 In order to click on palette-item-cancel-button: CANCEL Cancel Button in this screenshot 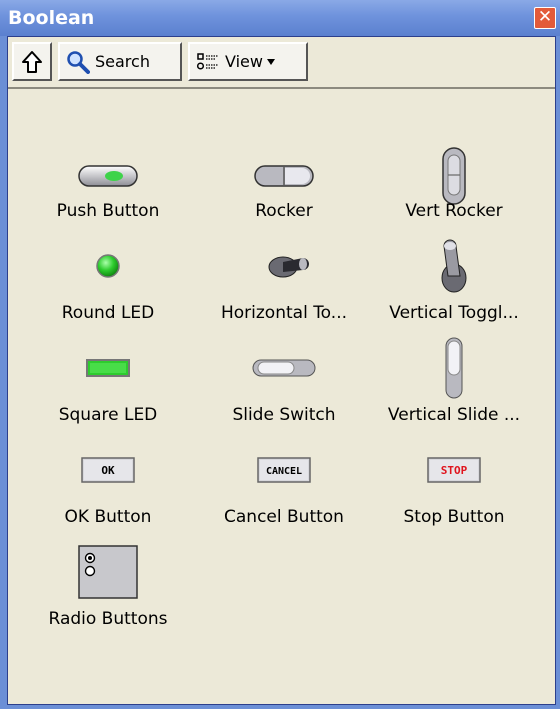, I will do `click(284, 490)`.